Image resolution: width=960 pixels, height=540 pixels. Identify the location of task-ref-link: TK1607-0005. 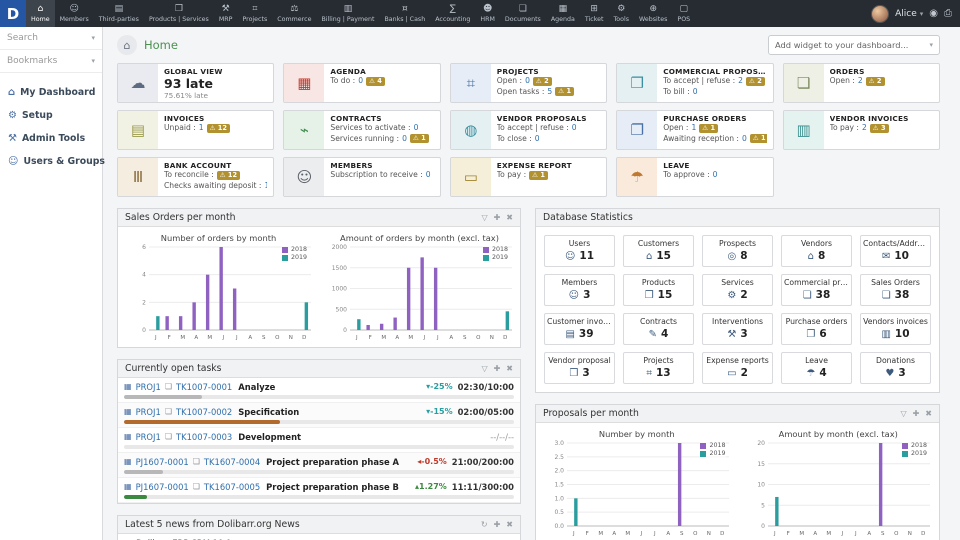
(232, 487).